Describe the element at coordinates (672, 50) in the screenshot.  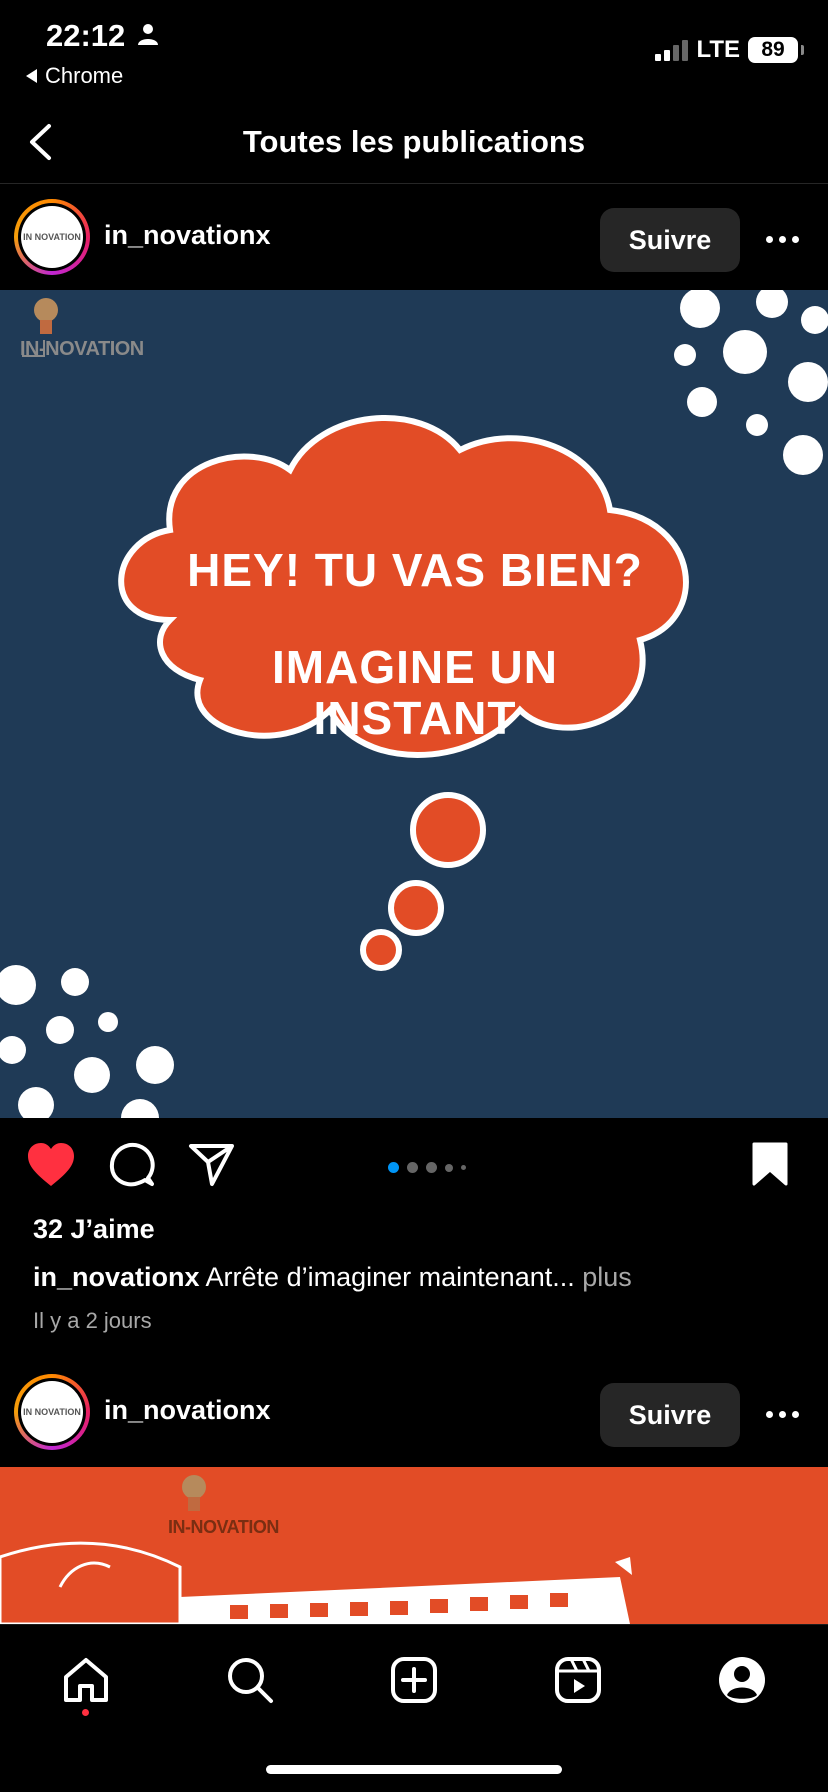
I see `signal-icon` at that location.